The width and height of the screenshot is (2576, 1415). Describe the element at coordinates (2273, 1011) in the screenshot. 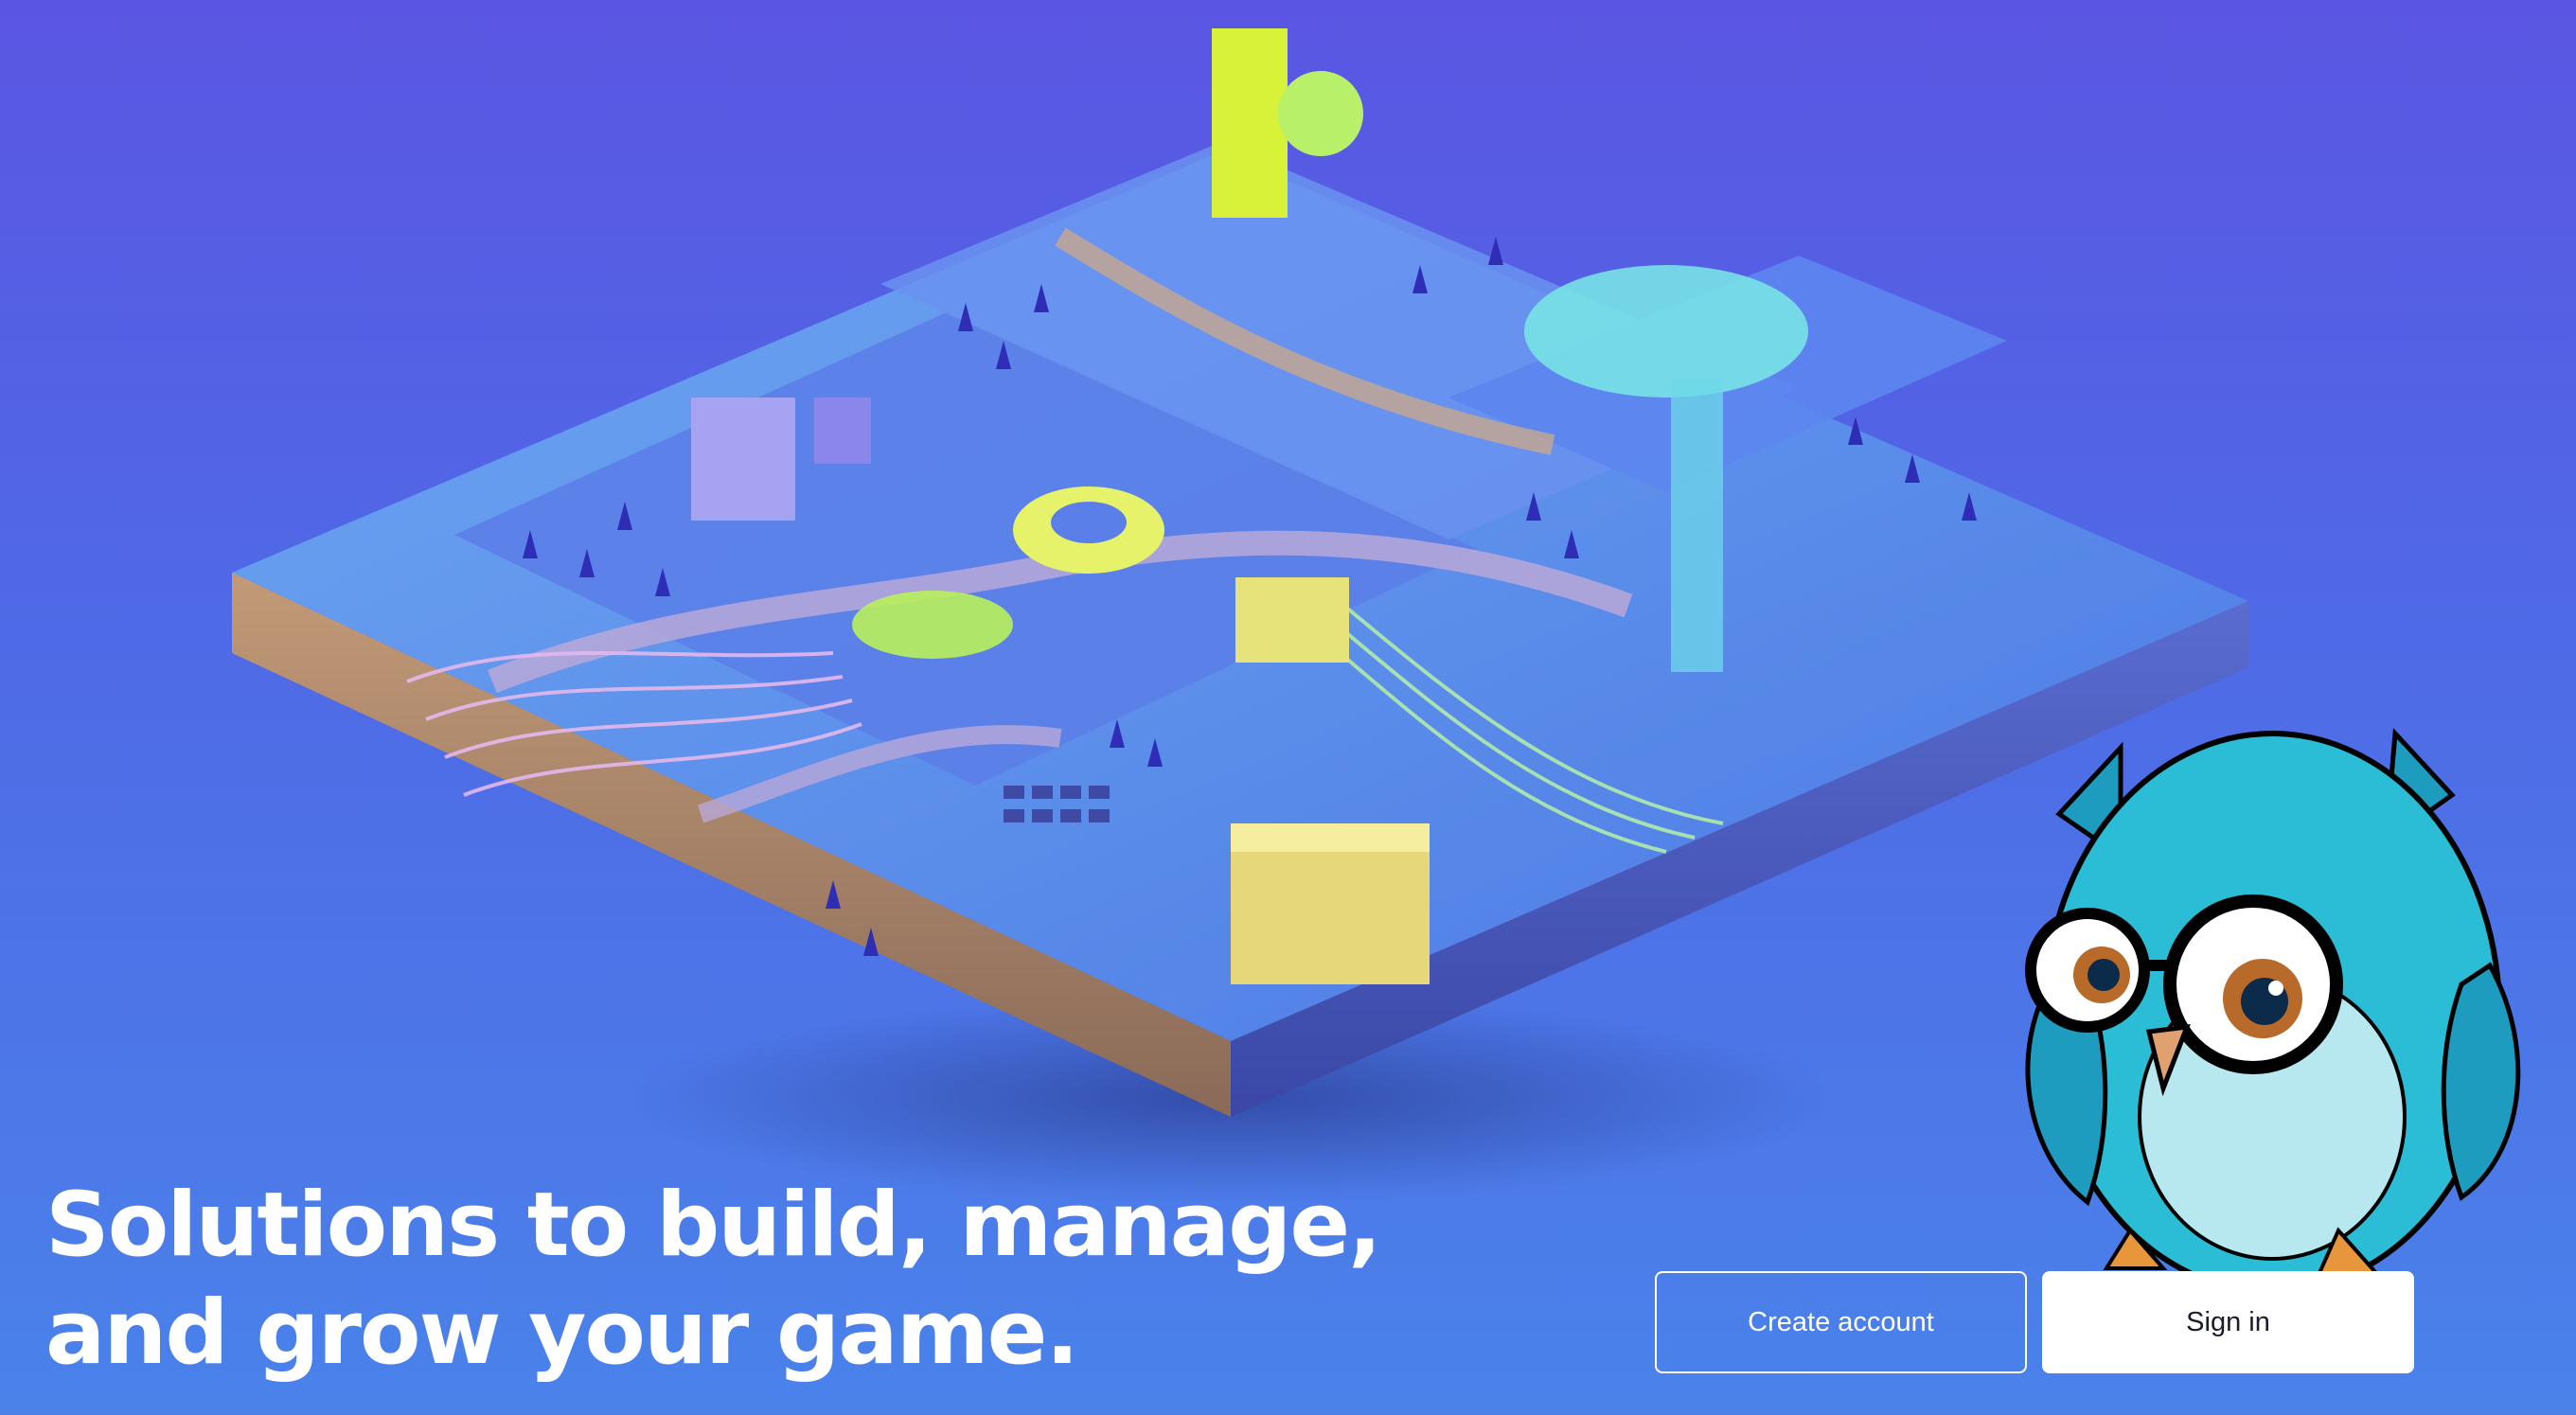

I see `owl-mascot` at that location.